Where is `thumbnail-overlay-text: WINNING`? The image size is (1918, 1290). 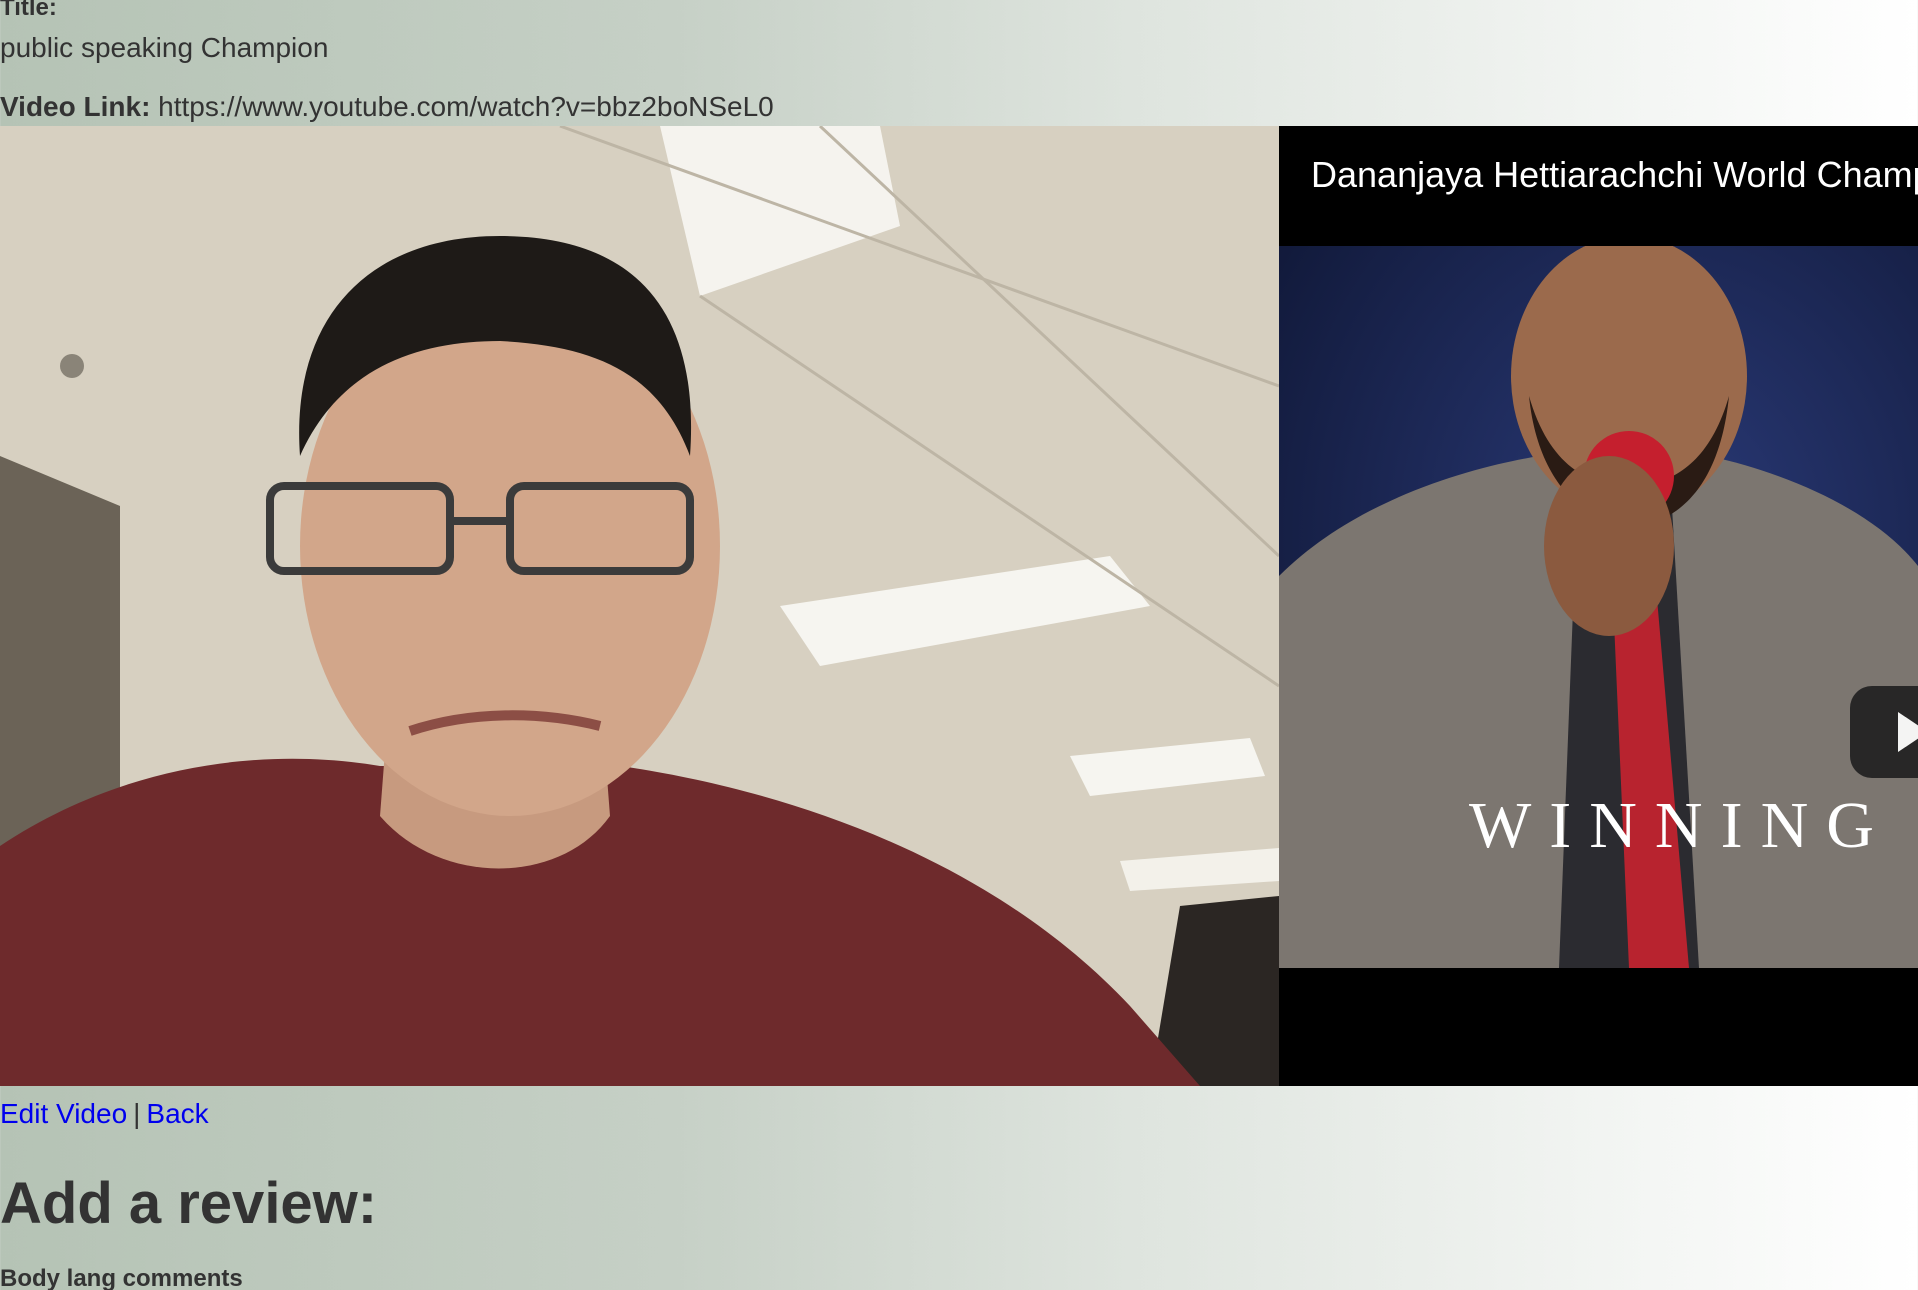
thumbnail-overlay-text: WINNING is located at coordinates (1680, 825).